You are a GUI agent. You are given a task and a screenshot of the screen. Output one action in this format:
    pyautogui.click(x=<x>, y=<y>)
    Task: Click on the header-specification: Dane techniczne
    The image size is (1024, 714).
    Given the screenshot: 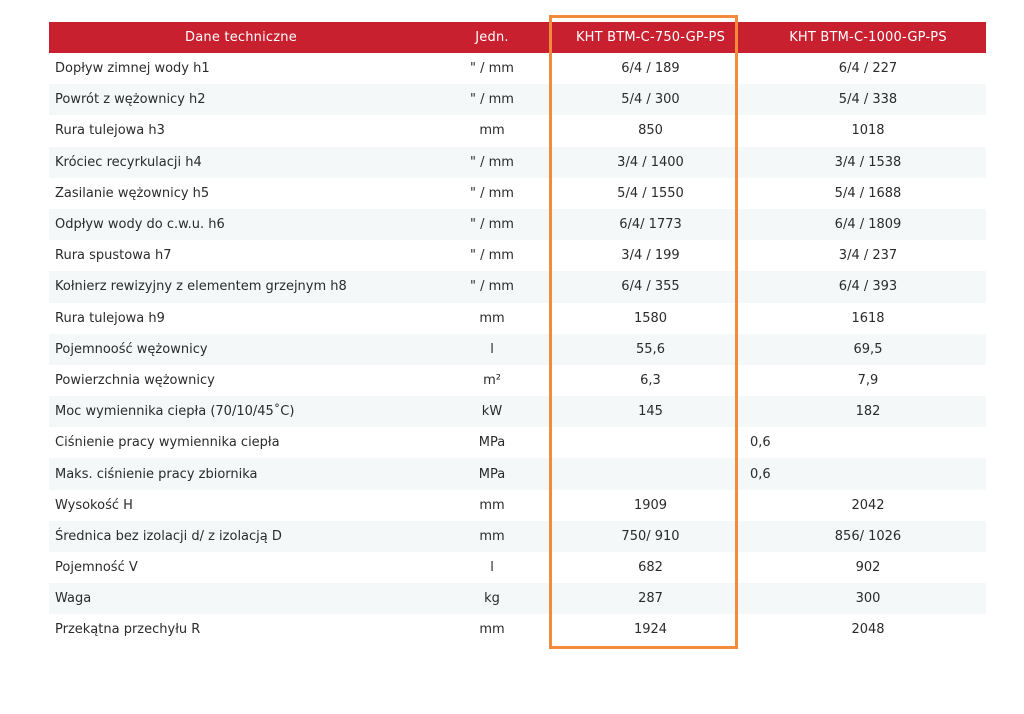 What is the action you would take?
    pyautogui.click(x=241, y=37)
    